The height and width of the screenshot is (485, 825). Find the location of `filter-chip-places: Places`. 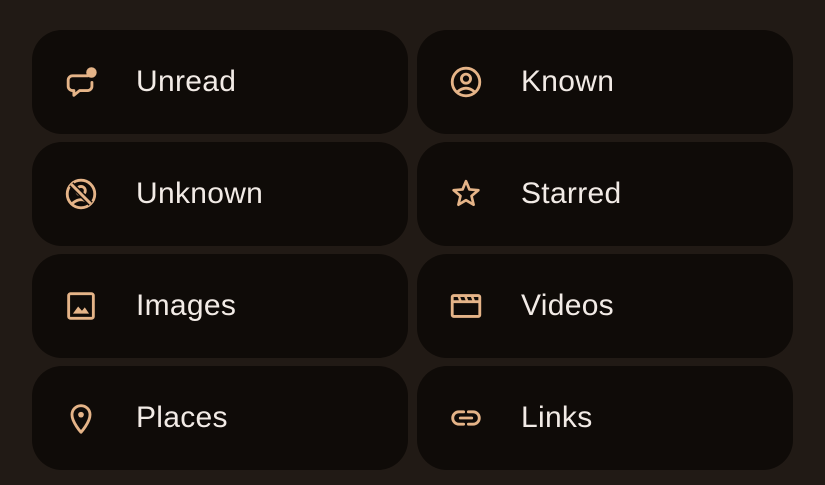

filter-chip-places: Places is located at coordinates (220, 418).